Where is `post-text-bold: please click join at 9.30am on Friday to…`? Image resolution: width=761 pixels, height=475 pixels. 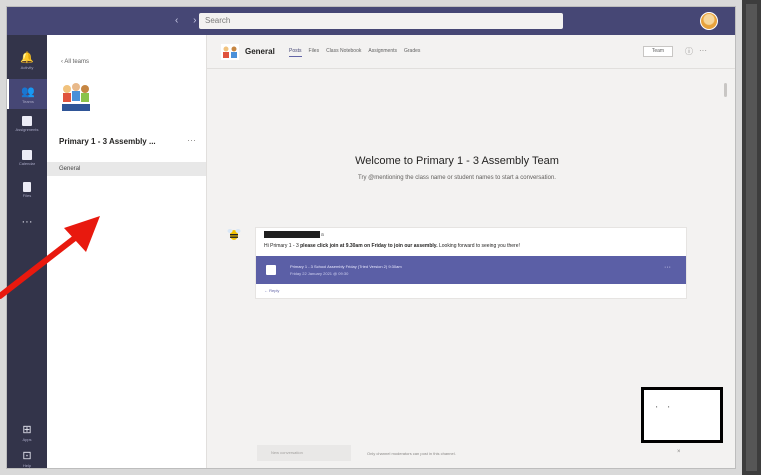 post-text-bold: please click join at 9.30am on Friday to… is located at coordinates (369, 246).